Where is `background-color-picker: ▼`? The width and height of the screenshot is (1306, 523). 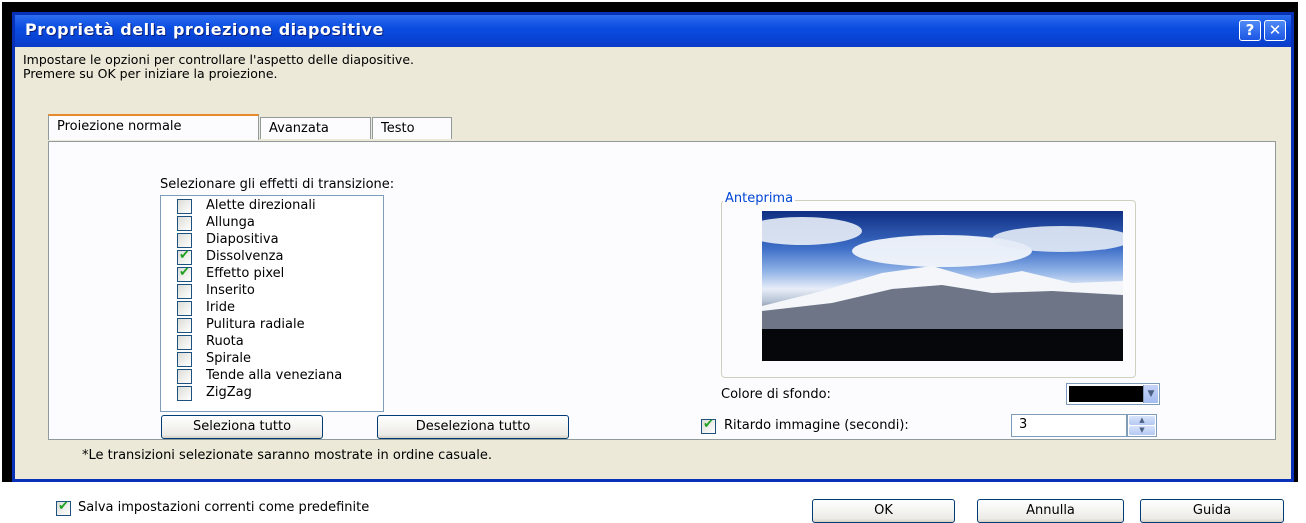 background-color-picker: ▼ is located at coordinates (1113, 394).